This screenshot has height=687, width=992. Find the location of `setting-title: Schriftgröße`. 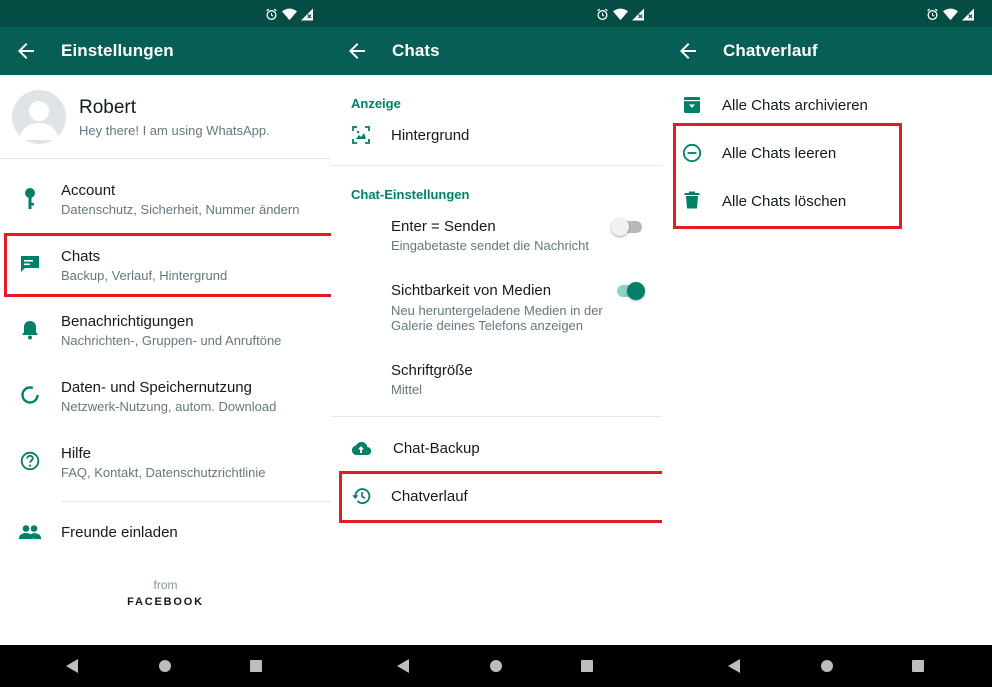

setting-title: Schriftgröße is located at coordinates (432, 370).